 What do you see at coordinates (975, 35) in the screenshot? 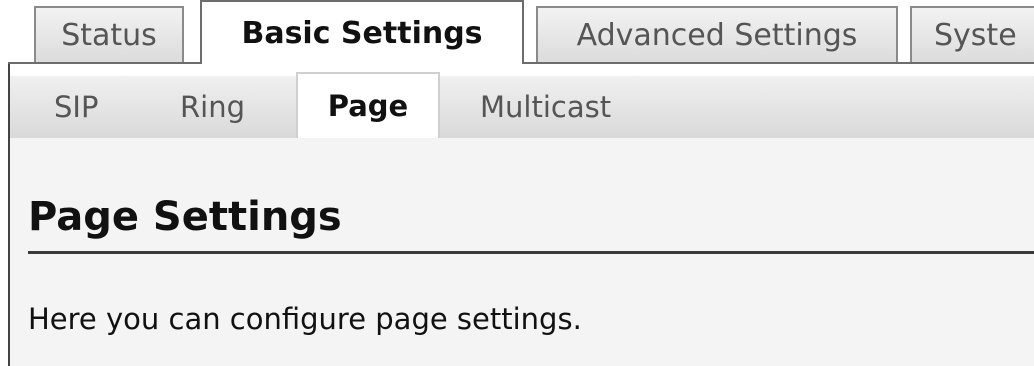
I see `tab-system-label: Syste` at bounding box center [975, 35].